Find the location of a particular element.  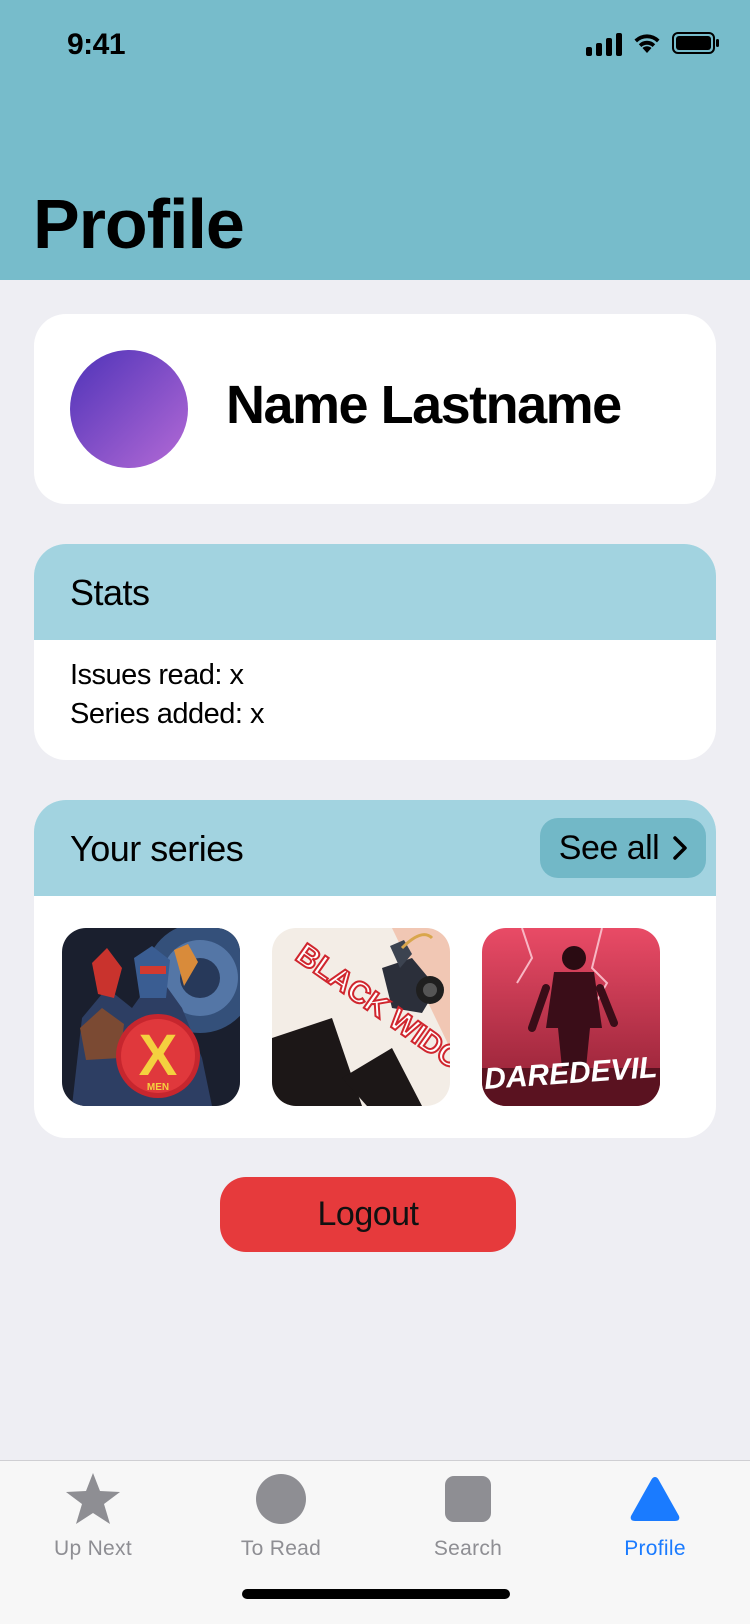

square-icon is located at coordinates (468, 1501).